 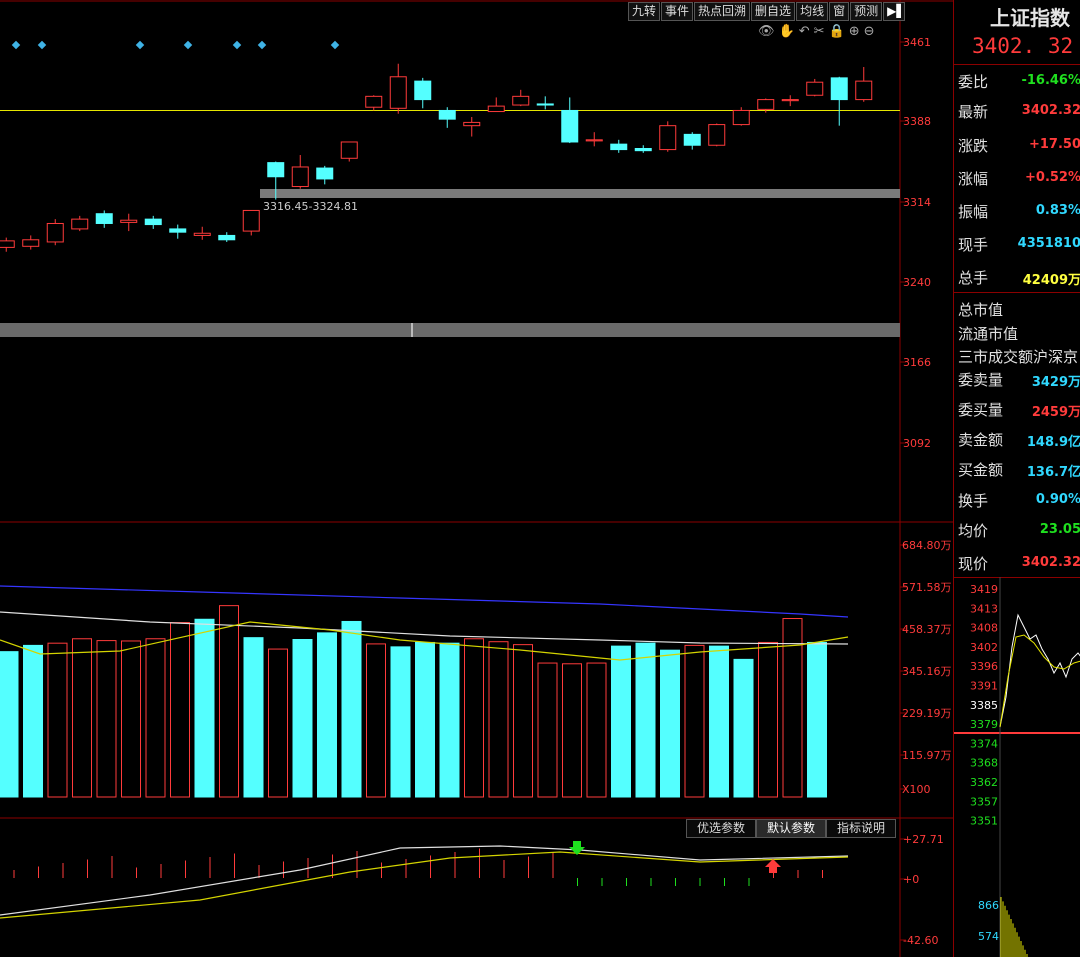 What do you see at coordinates (981, 310) in the screenshot?
I see `quote-label: 总市值` at bounding box center [981, 310].